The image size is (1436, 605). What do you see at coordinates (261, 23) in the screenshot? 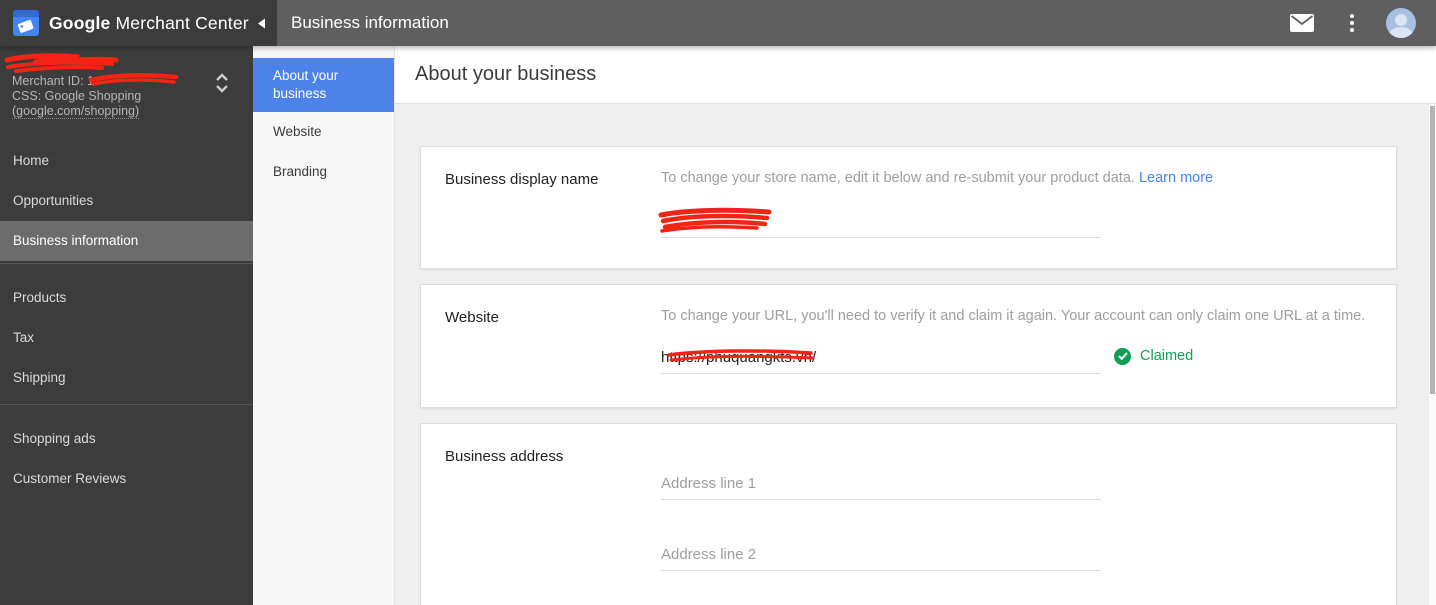
I see `collapse-left-icon` at bounding box center [261, 23].